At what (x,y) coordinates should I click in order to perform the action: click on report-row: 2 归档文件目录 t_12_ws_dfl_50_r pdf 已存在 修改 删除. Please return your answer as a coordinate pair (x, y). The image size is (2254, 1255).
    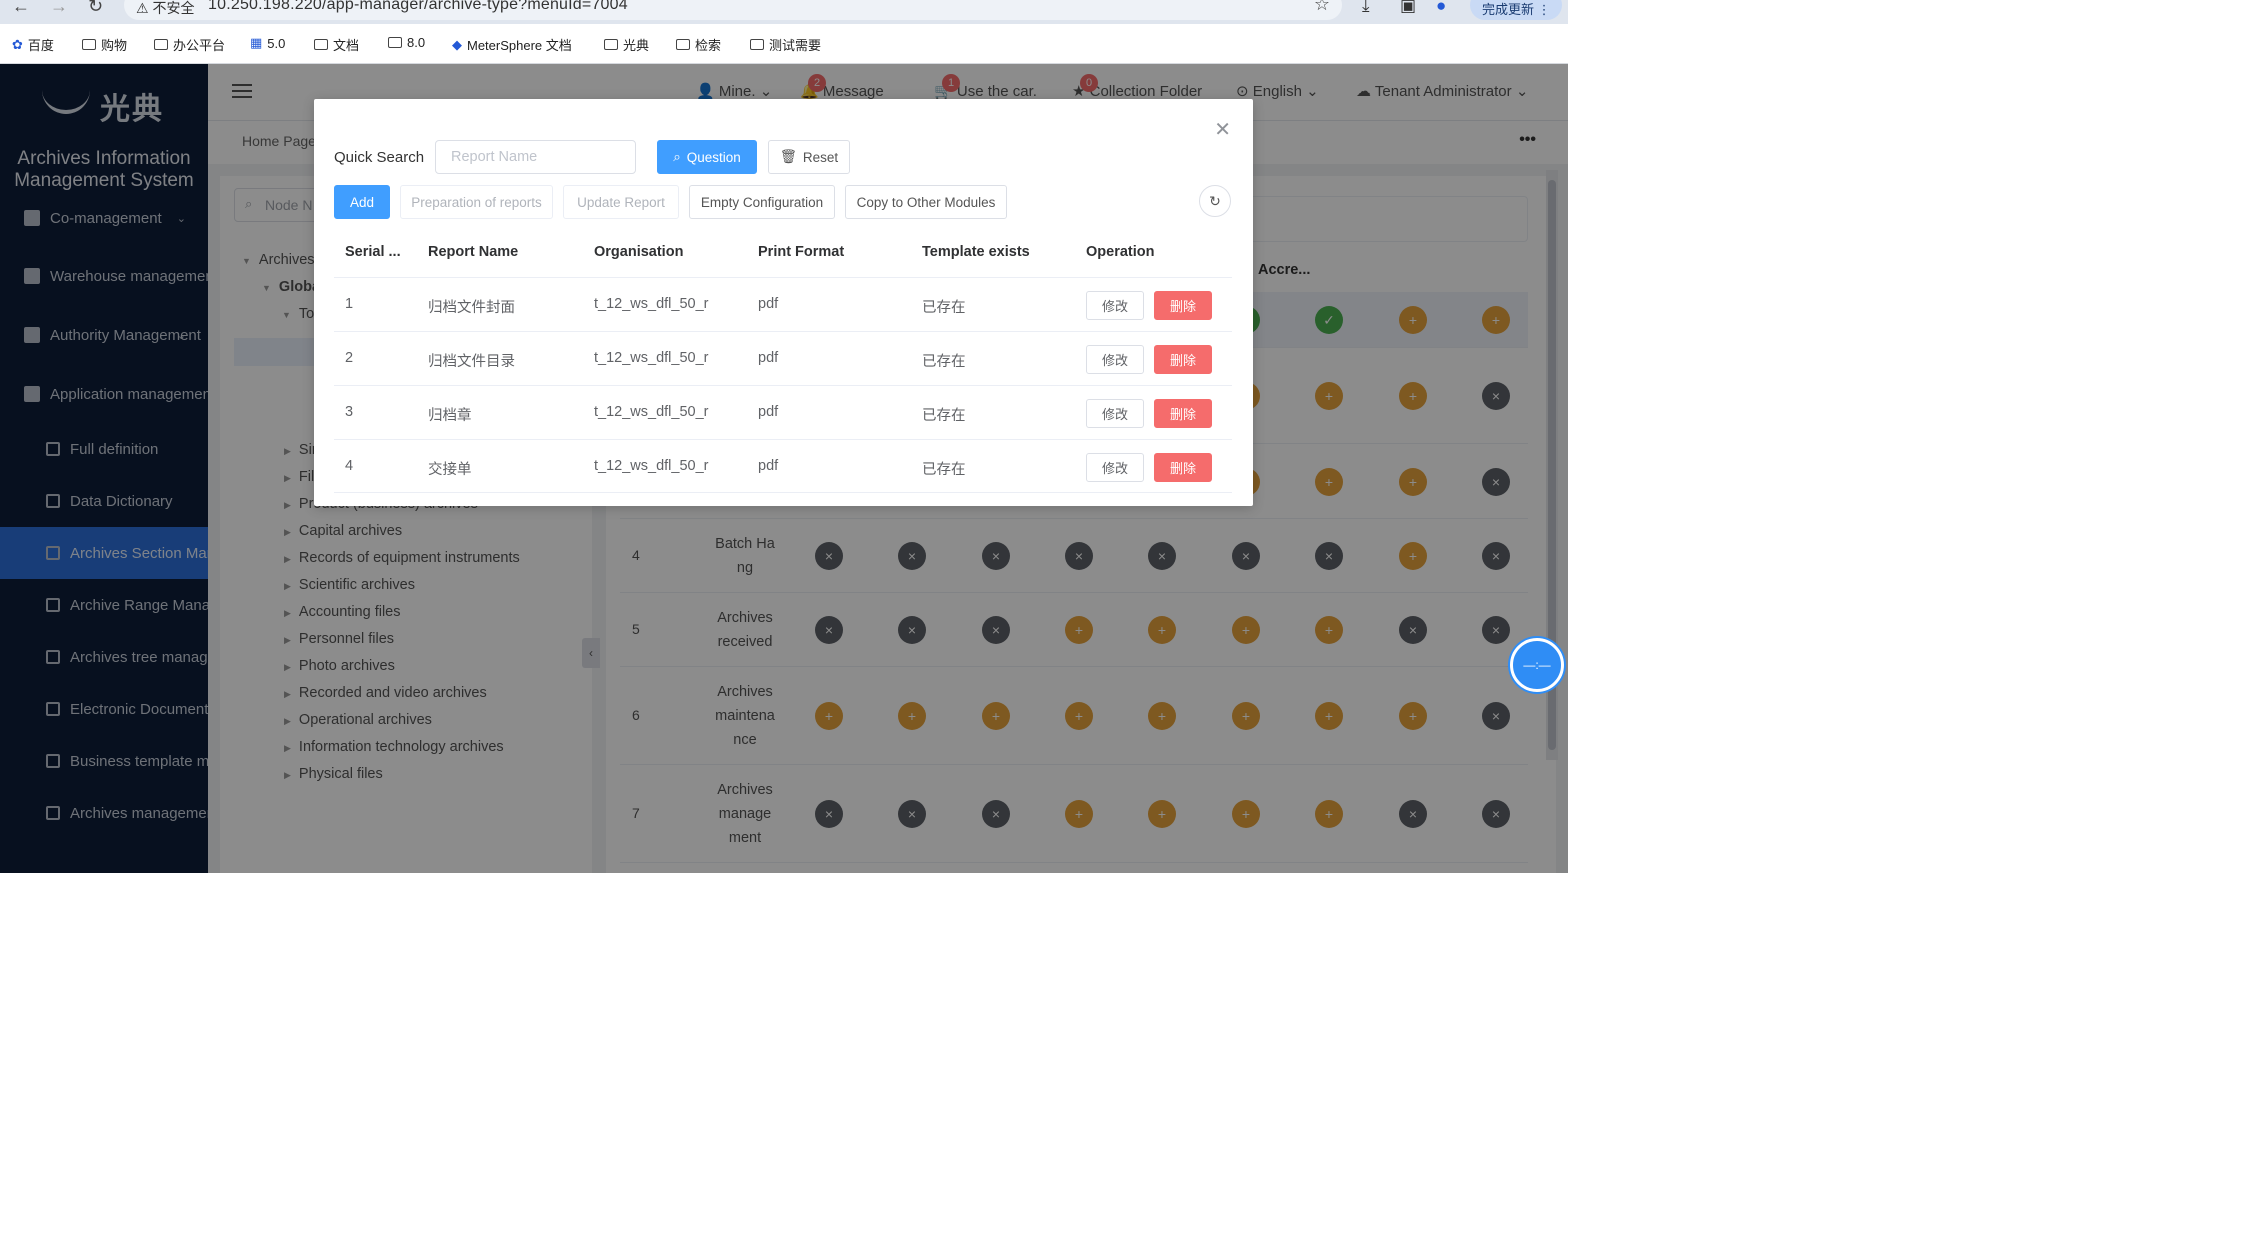
    Looking at the image, I should click on (783, 358).